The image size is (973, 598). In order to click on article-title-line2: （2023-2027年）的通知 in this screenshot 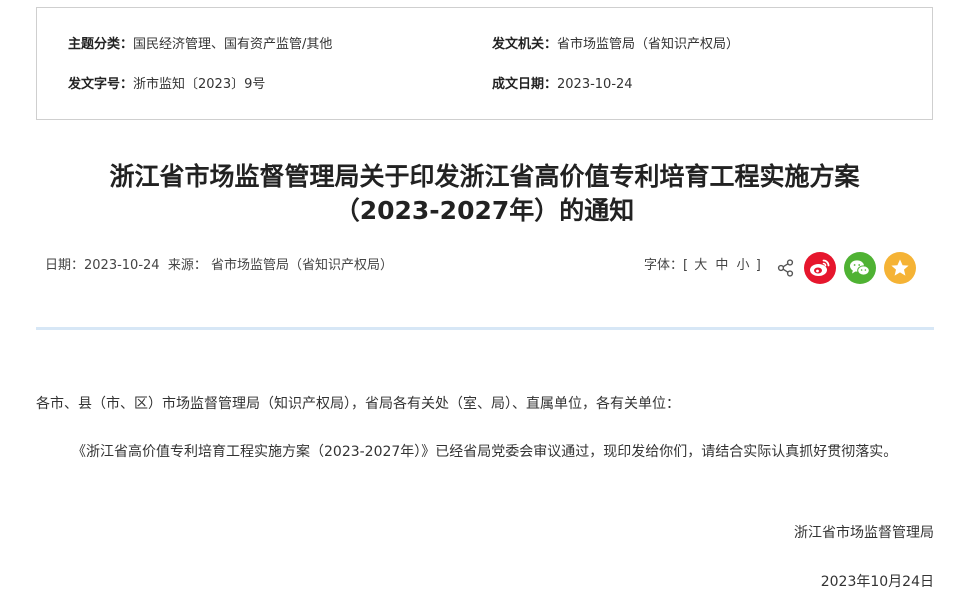, I will do `click(484, 210)`.